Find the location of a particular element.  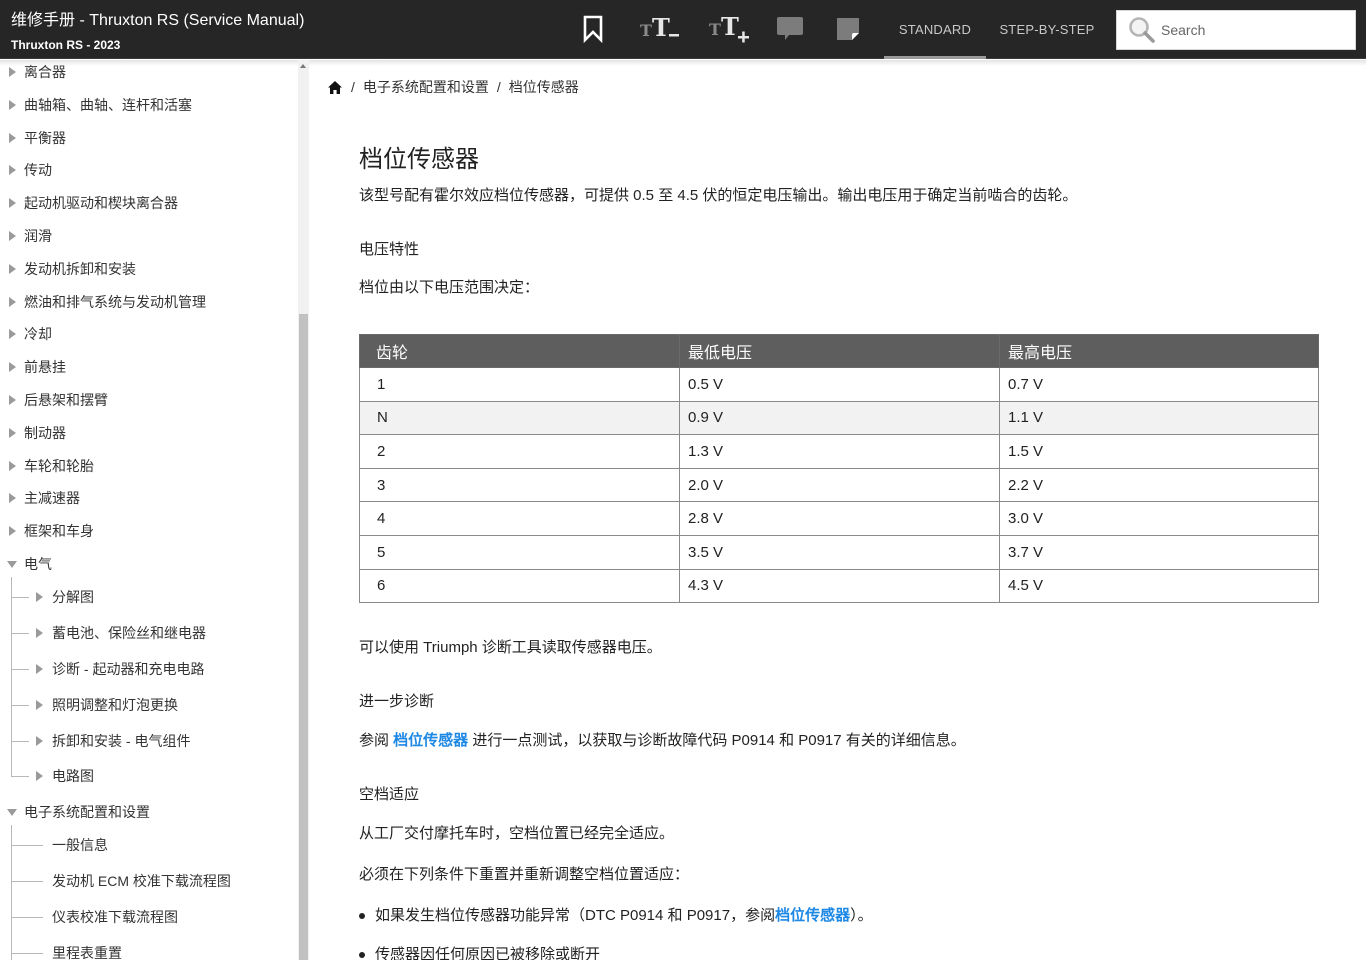

bookmark-icon is located at coordinates (593, 29).